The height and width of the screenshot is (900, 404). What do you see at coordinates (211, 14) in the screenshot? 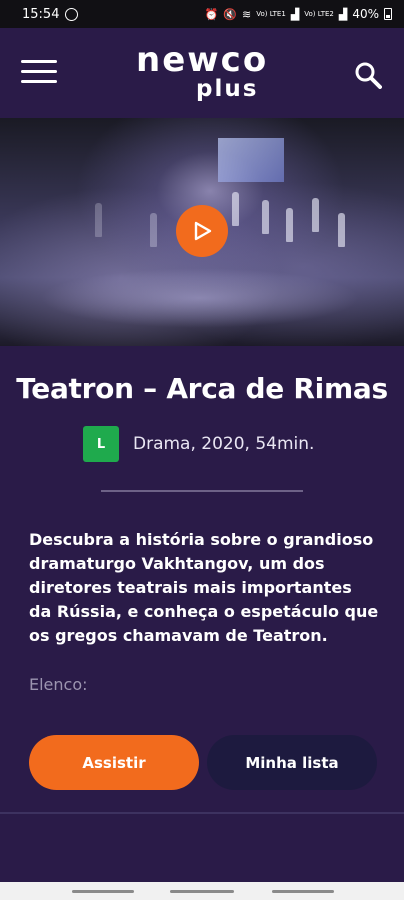
I see `alarm-icon: ⏰` at bounding box center [211, 14].